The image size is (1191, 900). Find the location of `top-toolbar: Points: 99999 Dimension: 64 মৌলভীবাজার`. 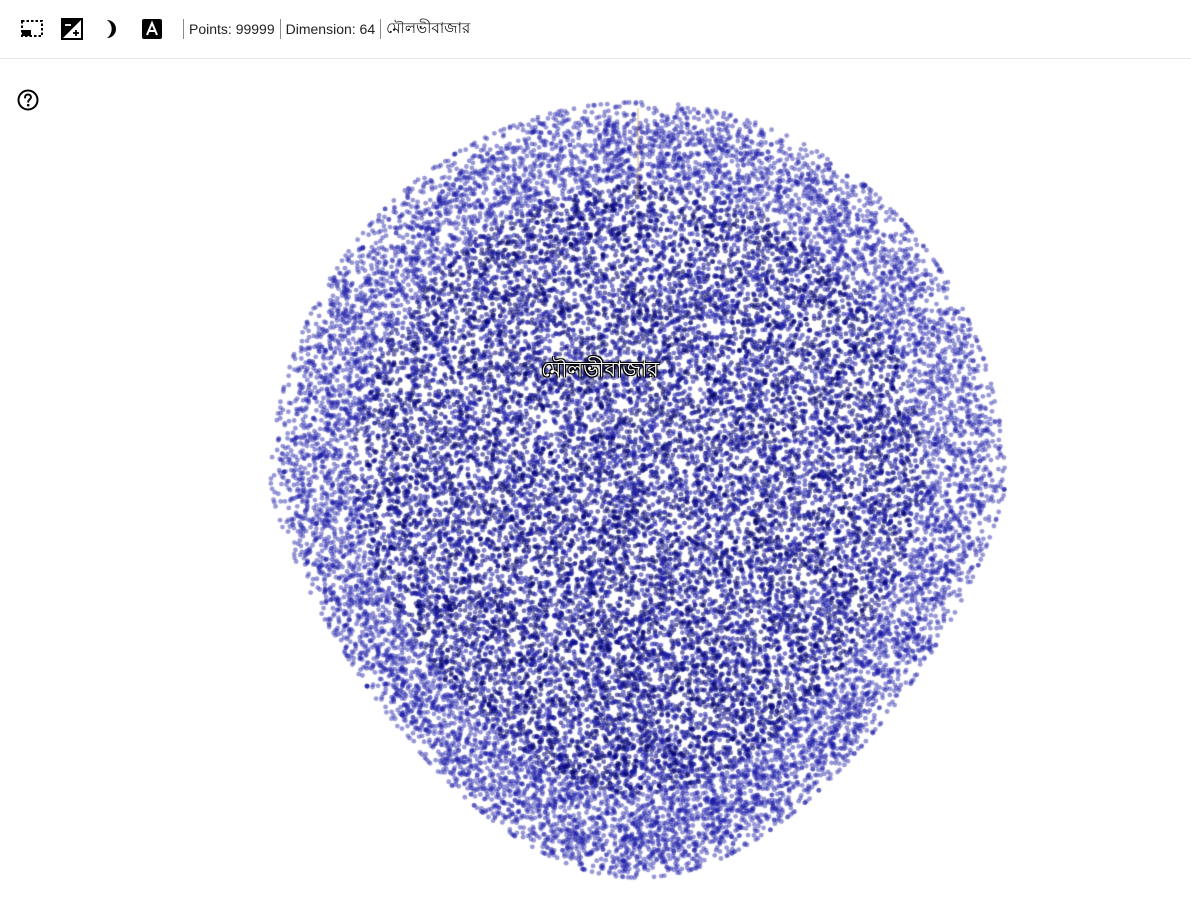

top-toolbar: Points: 99999 Dimension: 64 মৌলভীবাজার is located at coordinates (595, 29).